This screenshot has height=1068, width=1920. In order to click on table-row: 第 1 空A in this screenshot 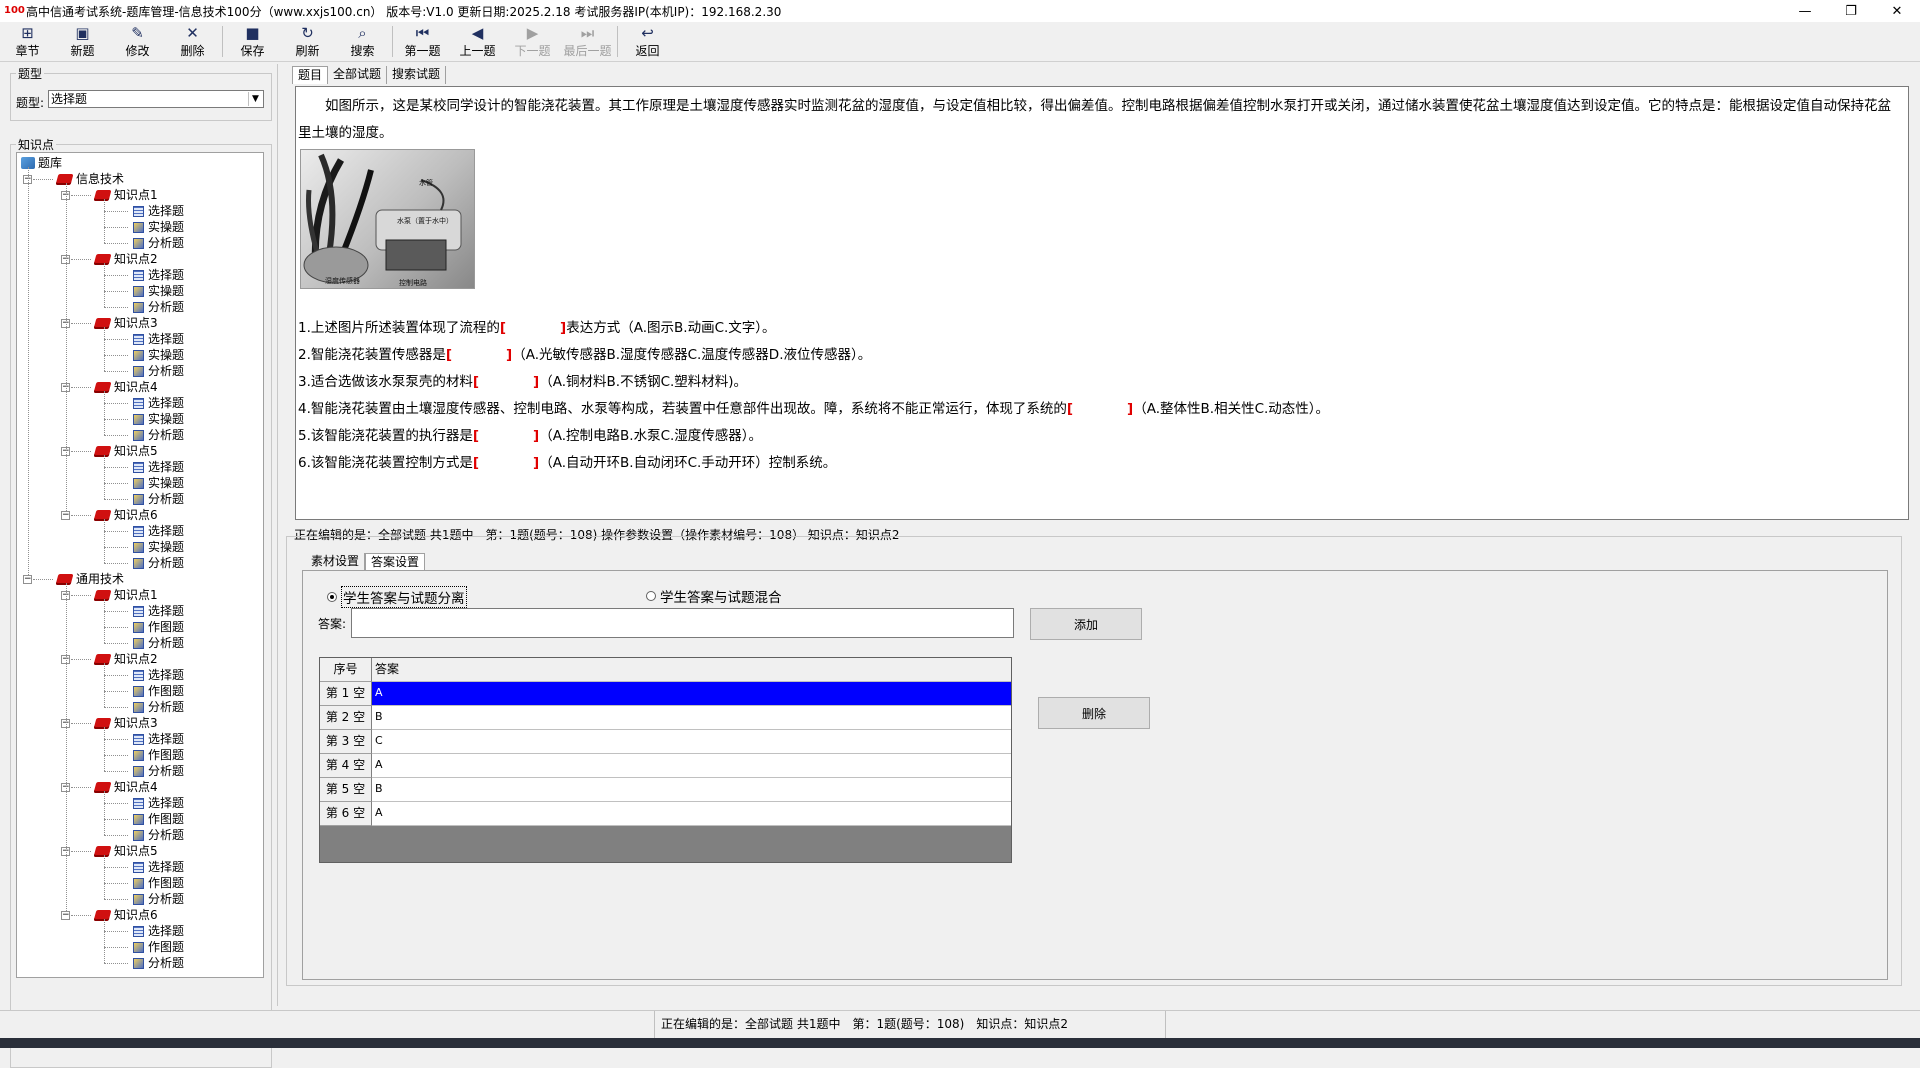, I will do `click(665, 694)`.